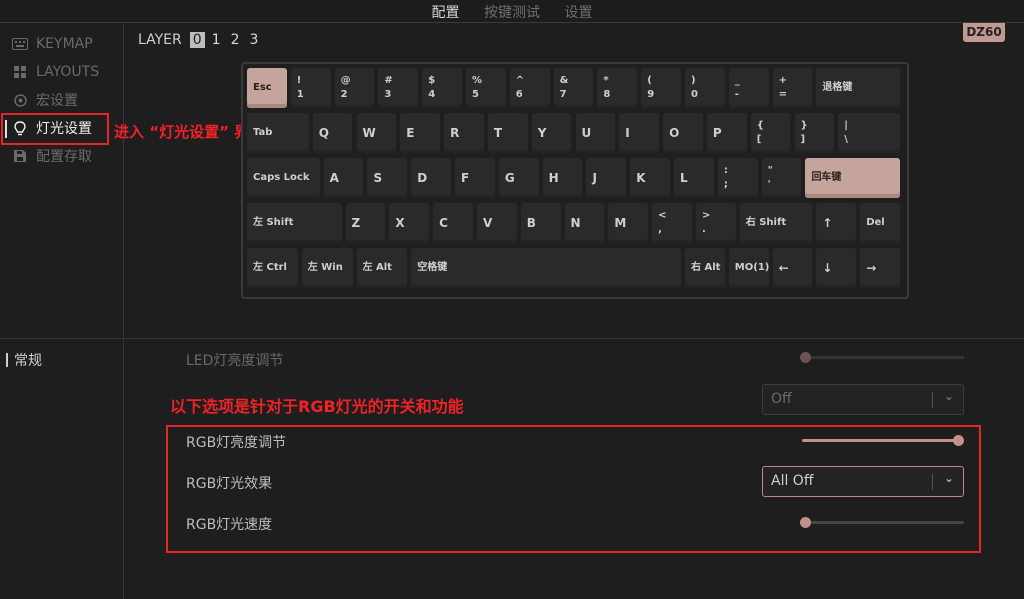  Describe the element at coordinates (377, 267) in the screenshot. I see `key-label: 左 Alt` at that location.